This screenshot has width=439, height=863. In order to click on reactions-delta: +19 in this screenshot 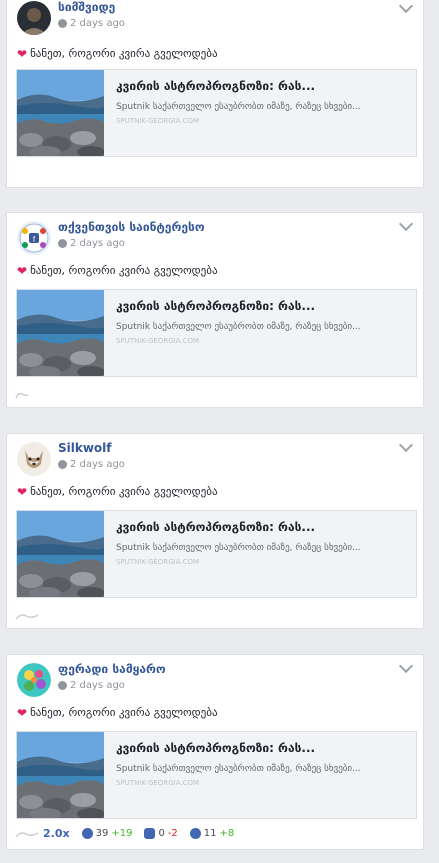, I will do `click(122, 833)`.